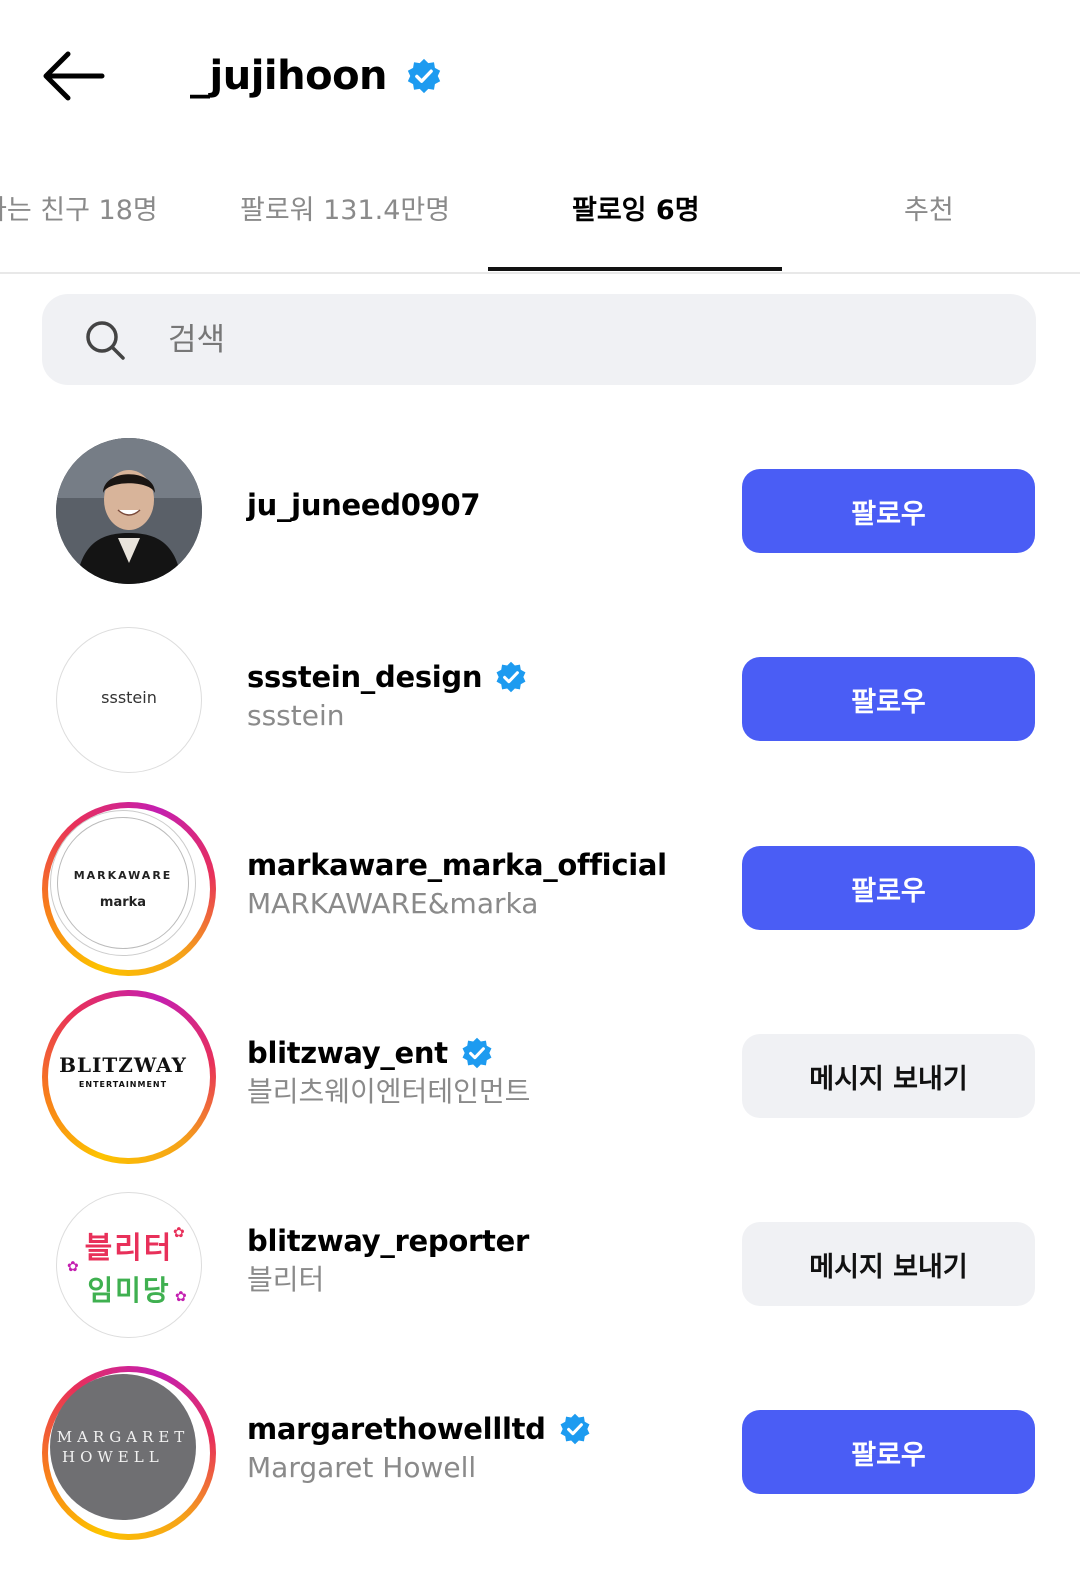 The width and height of the screenshot is (1080, 1572). What do you see at coordinates (129, 1265) in the screenshot?
I see `avatar: 블리터 임미당 ✿ ✿ ✿` at bounding box center [129, 1265].